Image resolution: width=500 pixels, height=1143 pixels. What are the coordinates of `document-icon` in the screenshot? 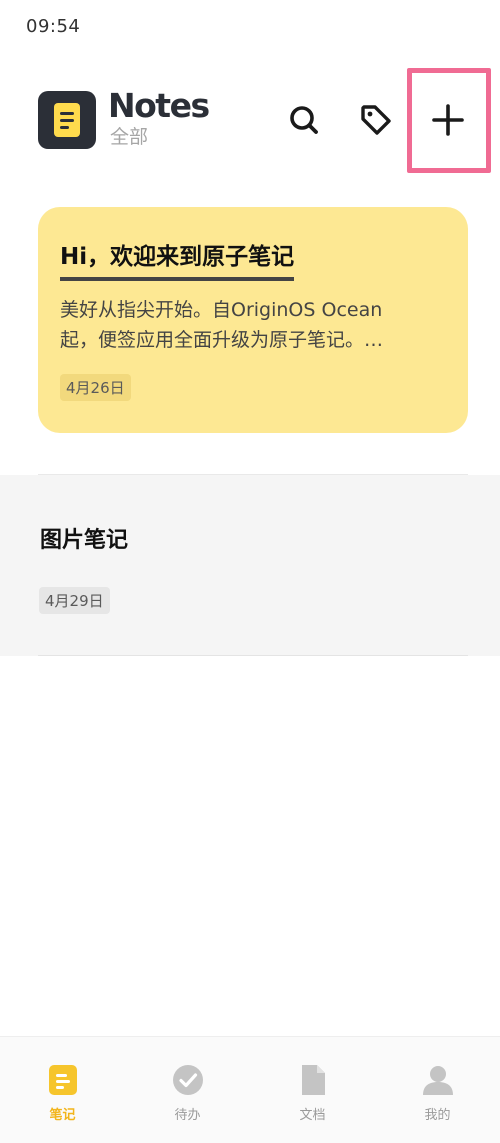 It's located at (313, 1080).